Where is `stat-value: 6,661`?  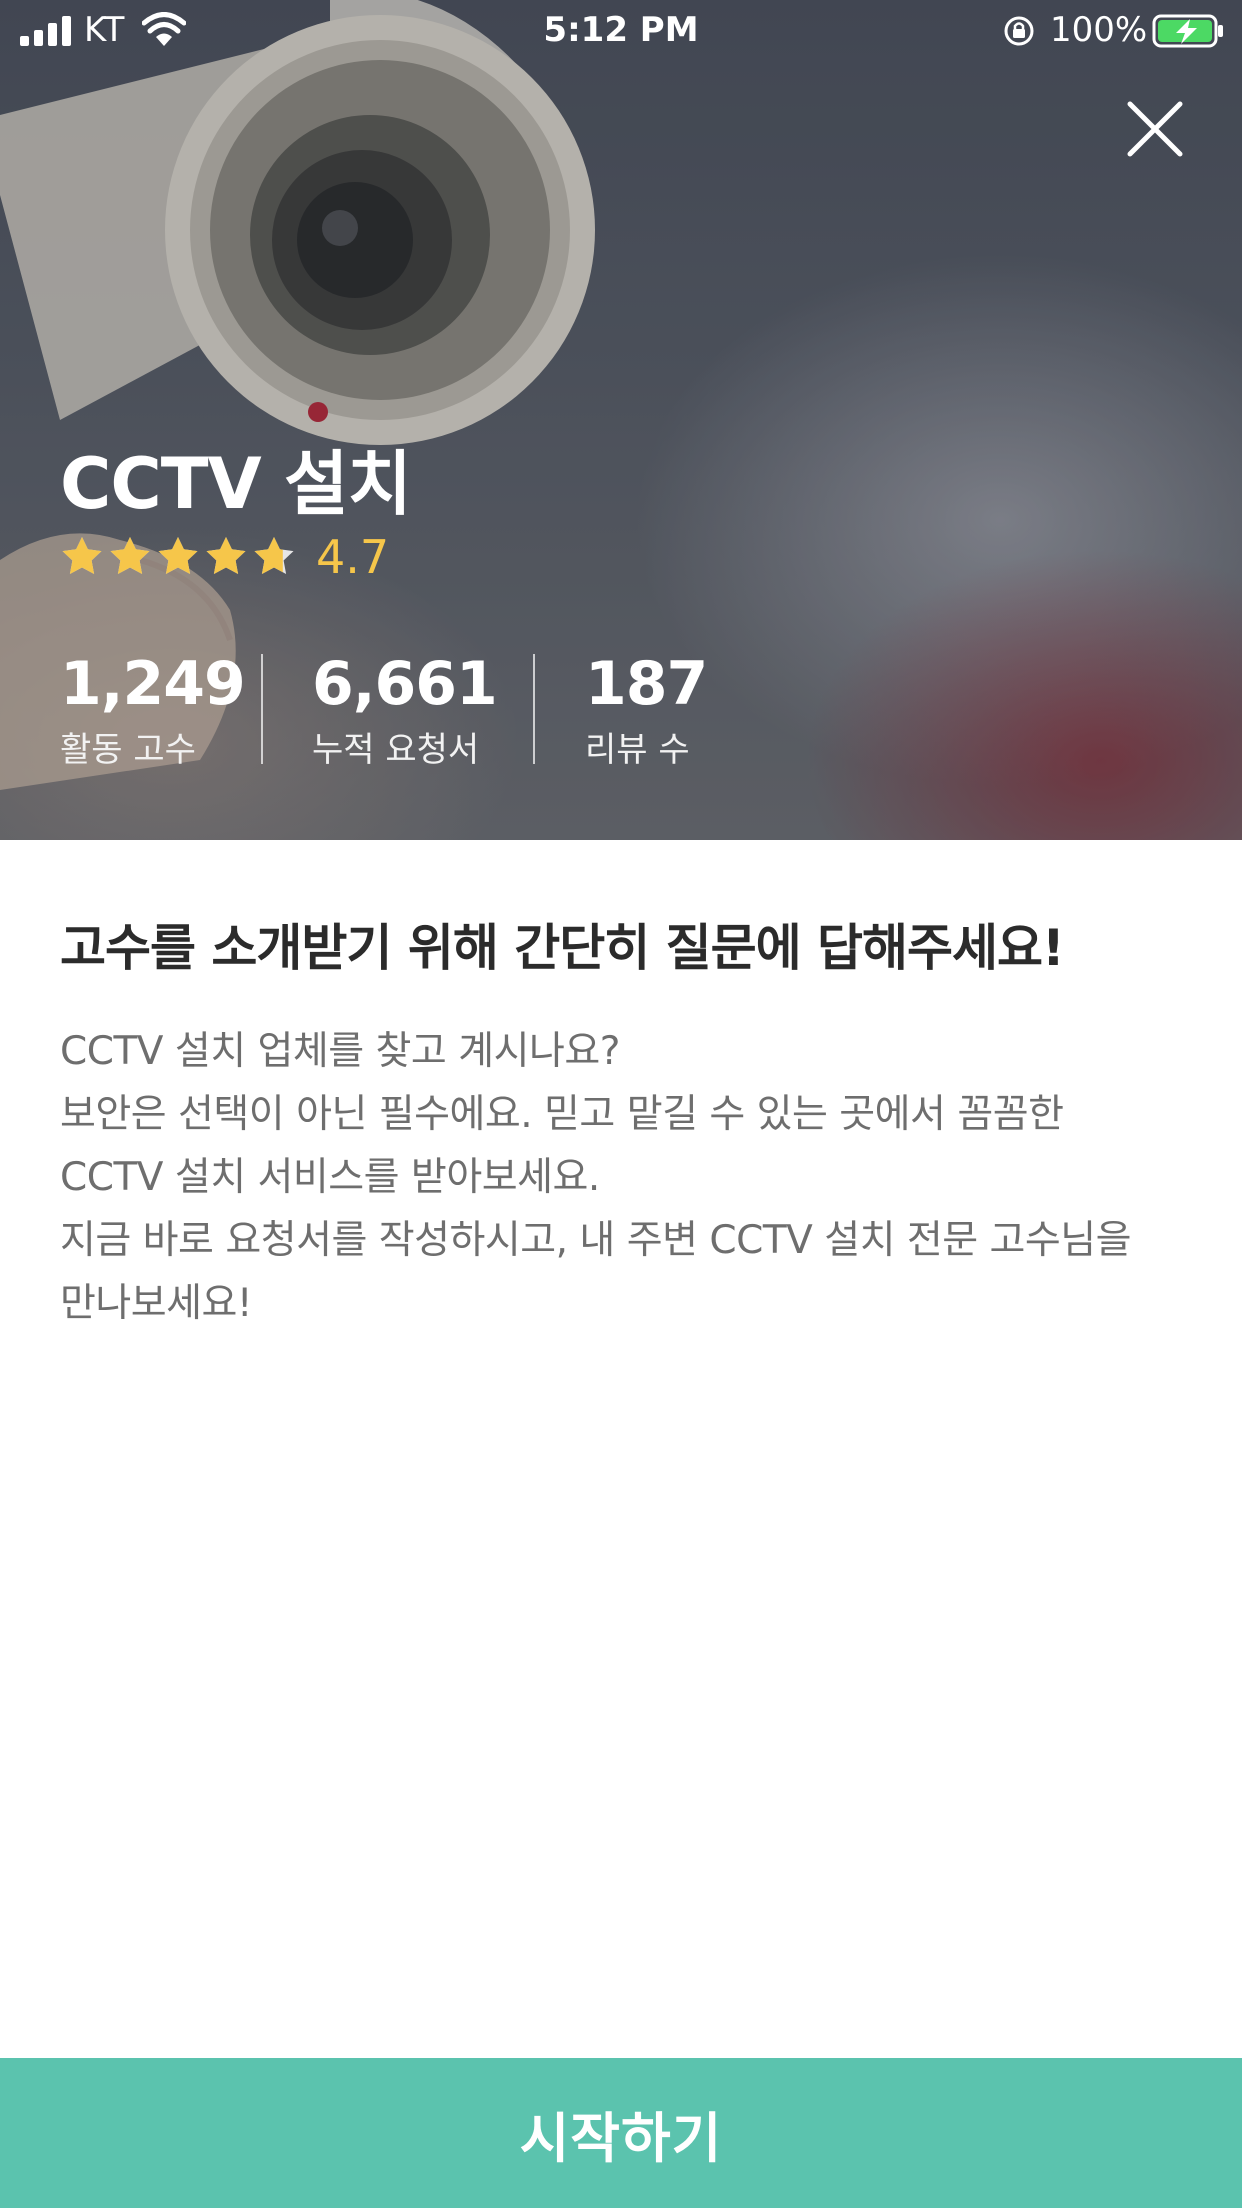 stat-value: 6,661 is located at coordinates (405, 684).